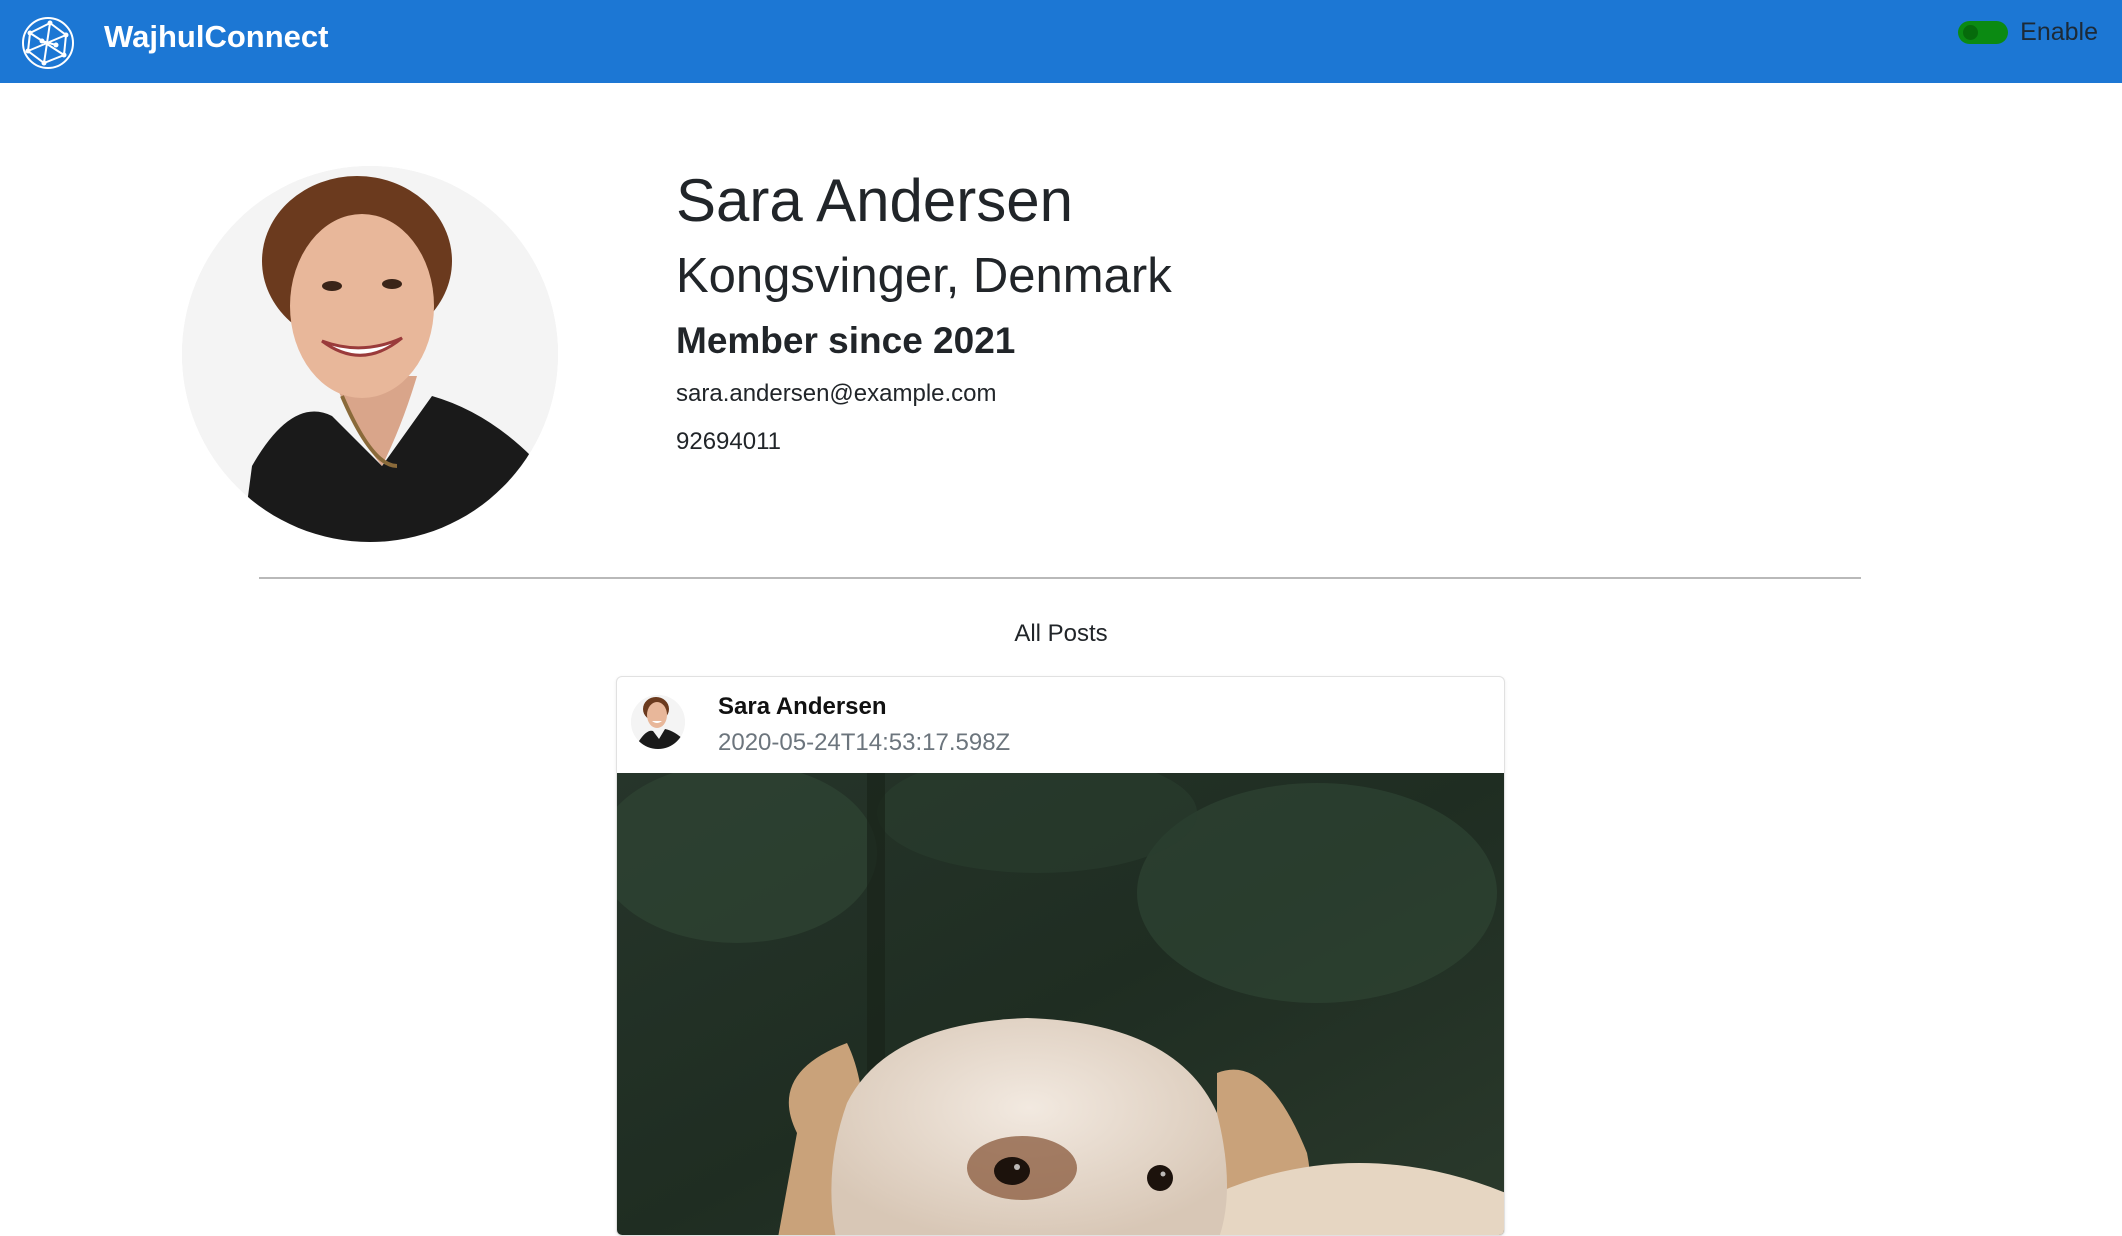 This screenshot has height=1236, width=2122. I want to click on enable-toggle-group: Enable, so click(2028, 32).